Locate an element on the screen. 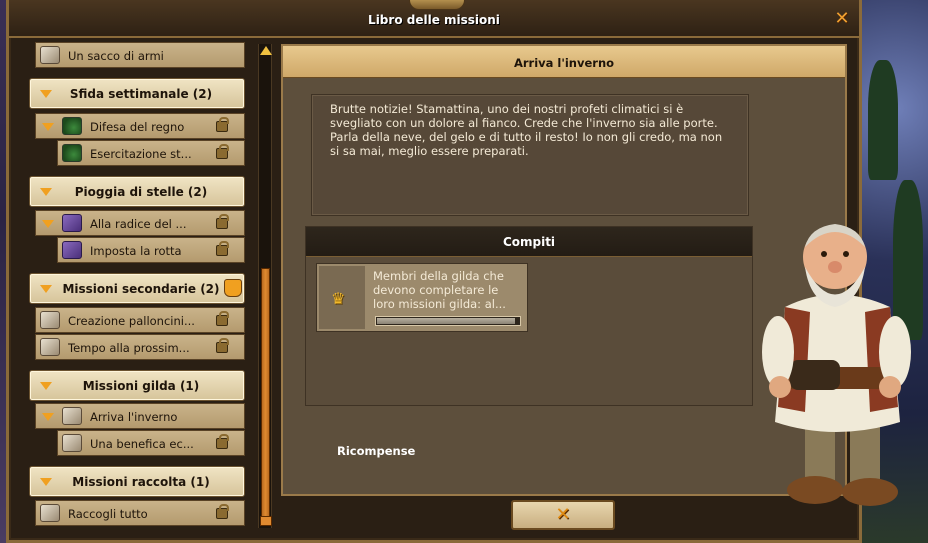  scroll-down-arrow-icon is located at coordinates (266, 521).